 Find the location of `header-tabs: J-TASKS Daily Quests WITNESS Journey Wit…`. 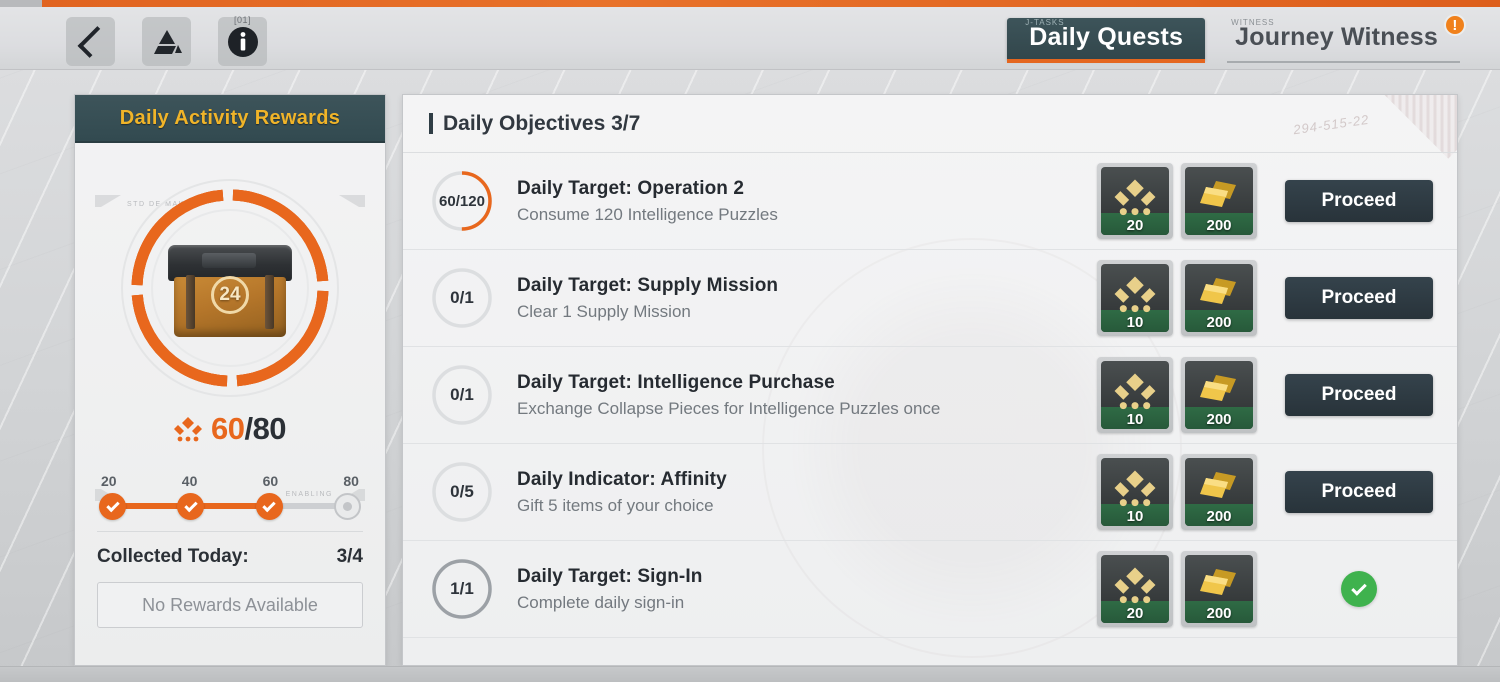

header-tabs: J-TASKS Daily Quests WITNESS Journey Wit… is located at coordinates (1236, 38).